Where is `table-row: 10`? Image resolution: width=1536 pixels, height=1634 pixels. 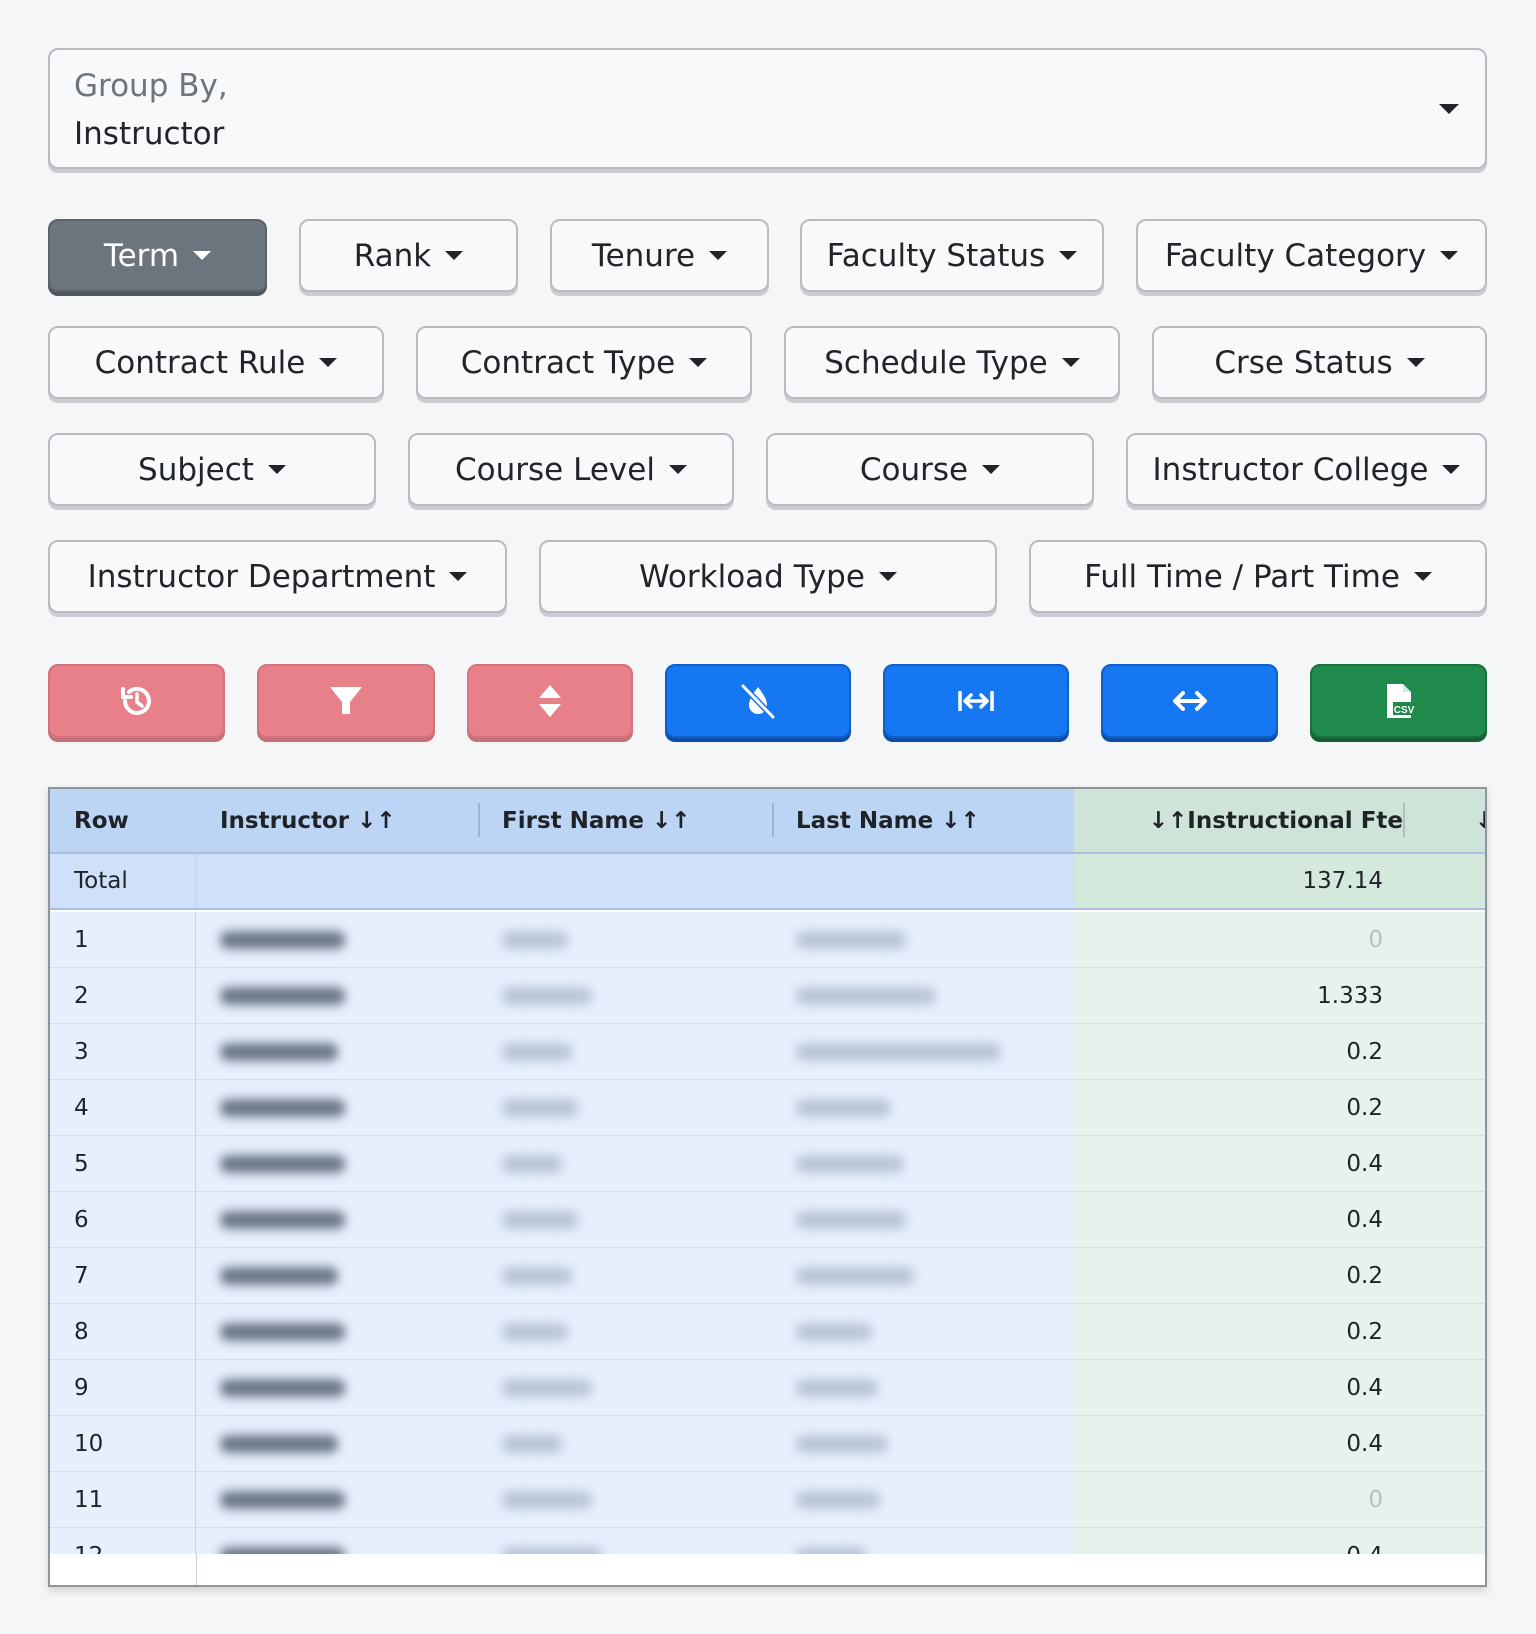
table-row: 10 is located at coordinates (767, 940).